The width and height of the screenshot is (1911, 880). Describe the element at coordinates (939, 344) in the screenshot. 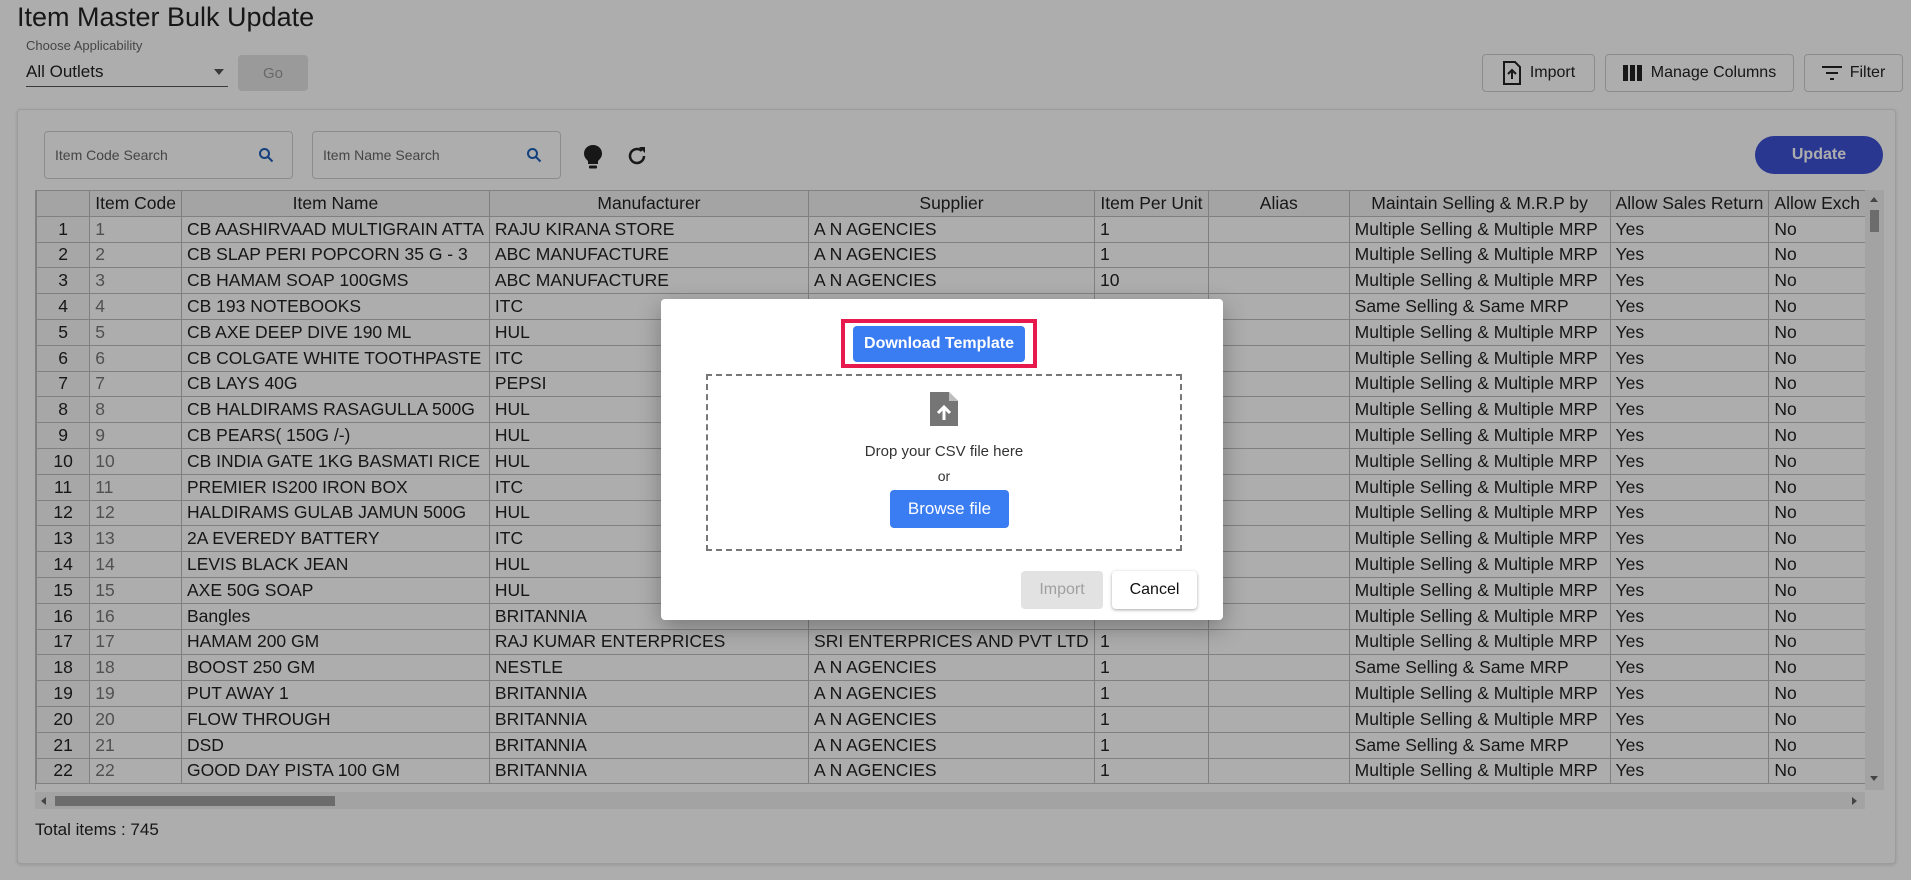

I see `download-template-button: Download Template` at that location.